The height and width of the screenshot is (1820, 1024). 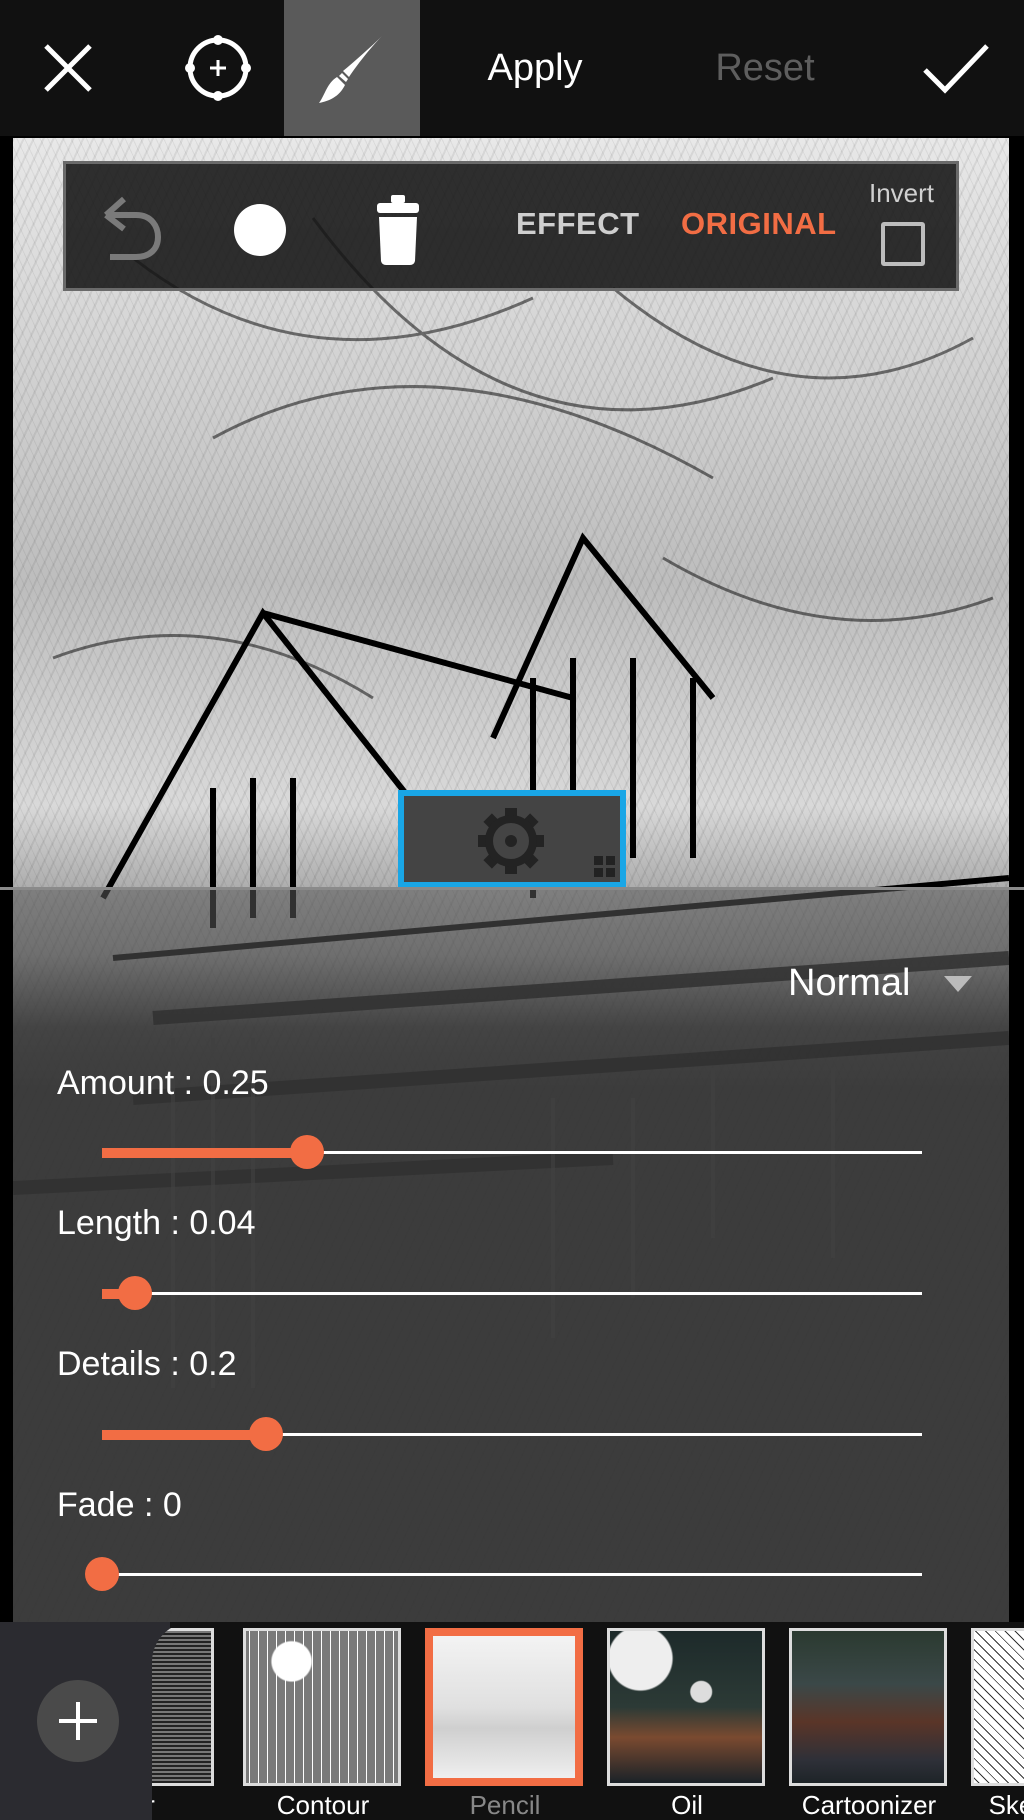 I want to click on plus-icon, so click(x=78, y=1721).